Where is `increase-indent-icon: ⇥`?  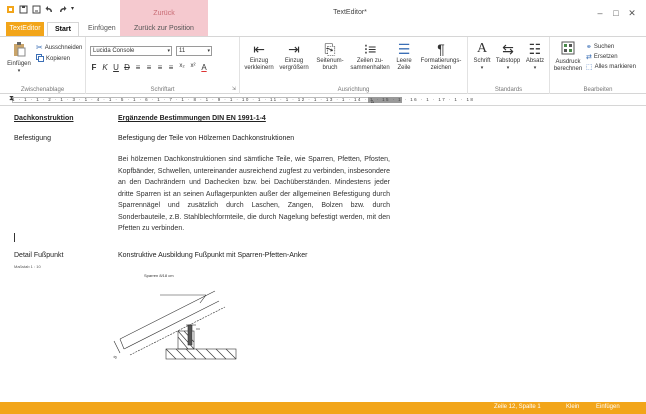 increase-indent-icon: ⇥ is located at coordinates (294, 49).